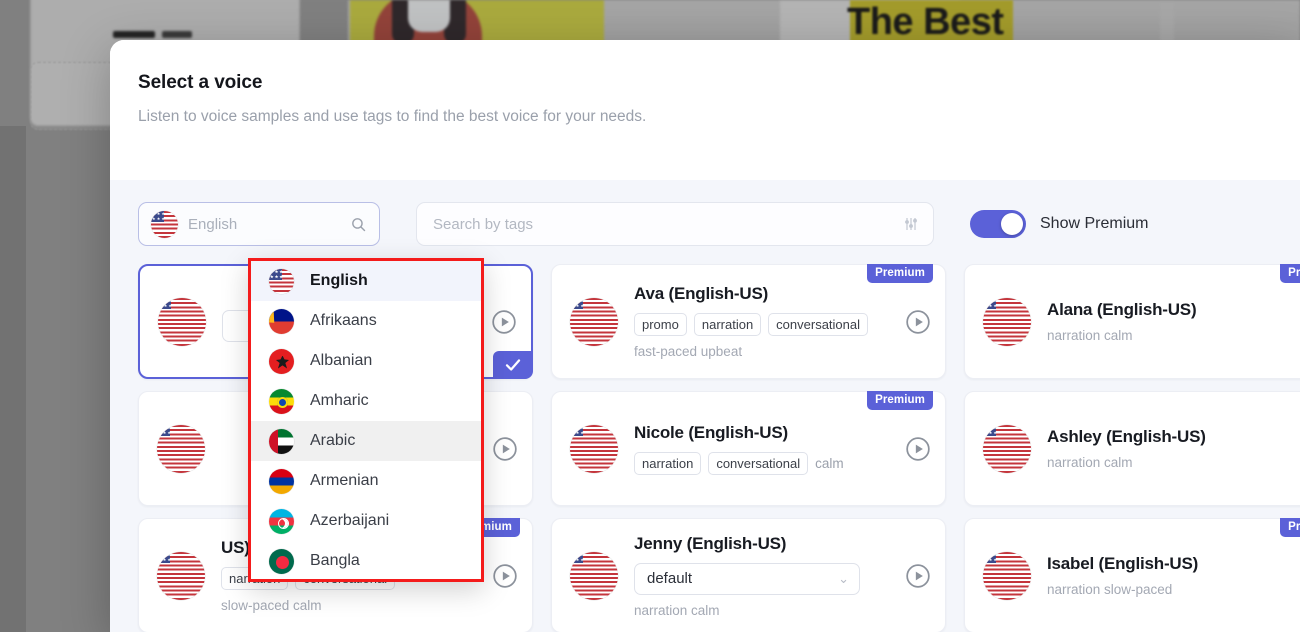 The height and width of the screenshot is (632, 1300). I want to click on voice-tag-plain: calm, so click(829, 463).